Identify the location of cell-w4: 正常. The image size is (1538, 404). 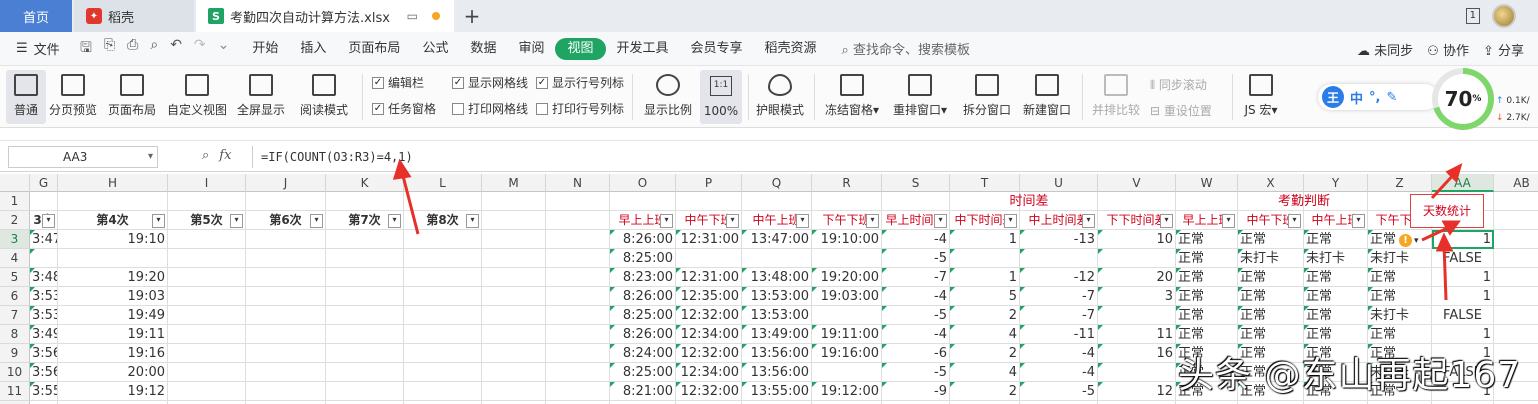
(1207, 258).